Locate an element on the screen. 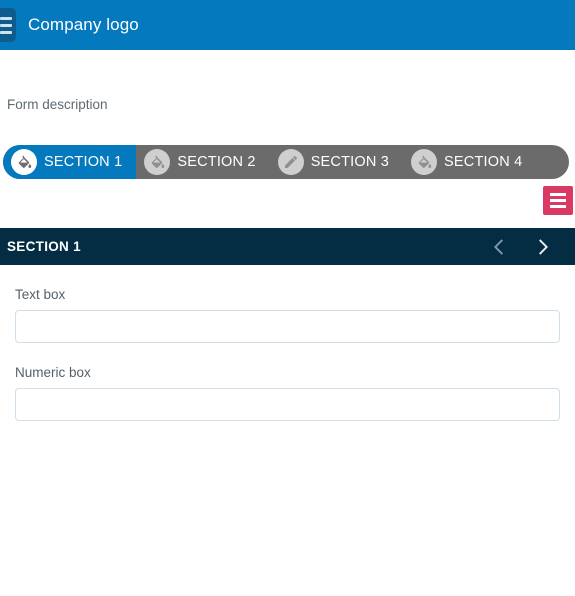  options-menu-button is located at coordinates (558, 200).